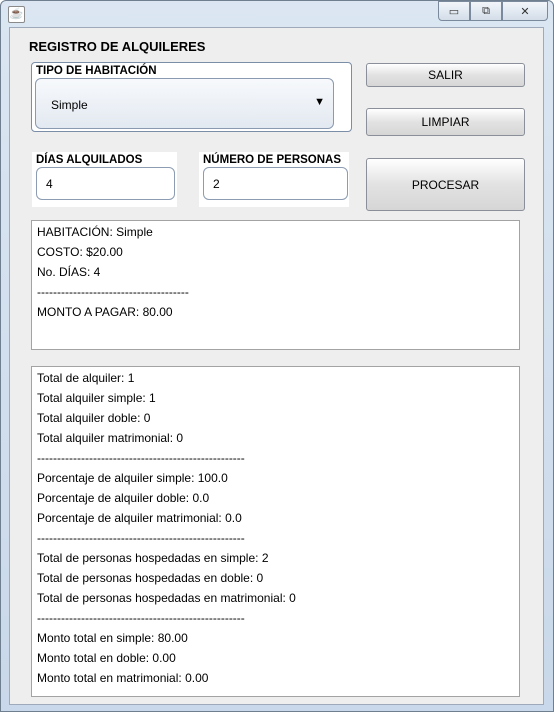 The height and width of the screenshot is (712, 554). I want to click on people-group: NÚMERO DE PERSONAS 2, so click(274, 179).